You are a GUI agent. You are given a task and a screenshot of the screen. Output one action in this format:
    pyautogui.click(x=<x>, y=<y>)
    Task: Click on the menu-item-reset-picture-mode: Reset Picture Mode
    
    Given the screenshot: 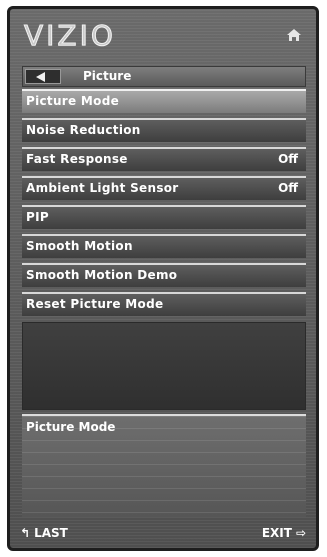 What is the action you would take?
    pyautogui.click(x=164, y=304)
    